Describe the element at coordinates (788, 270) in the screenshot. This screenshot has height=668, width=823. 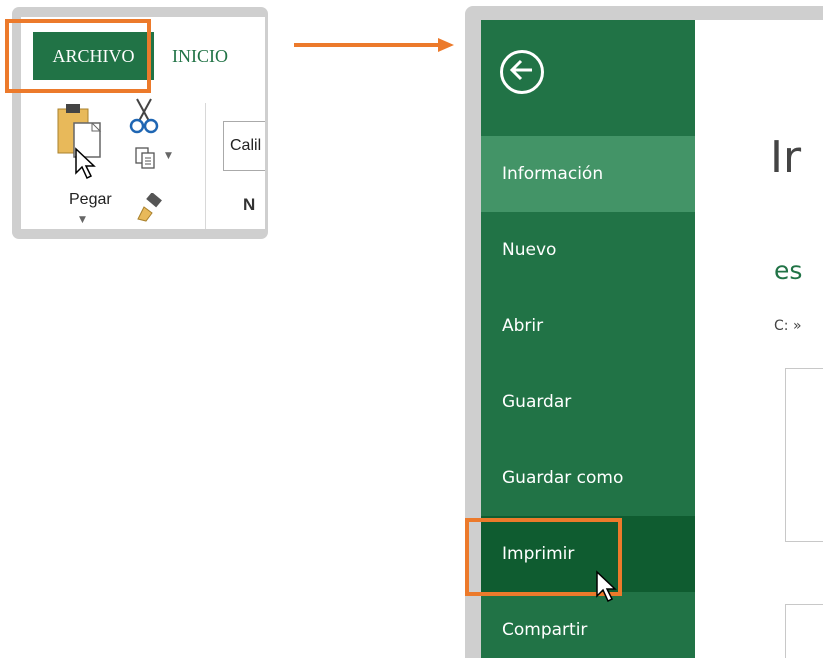
I see `document-name: es` at that location.